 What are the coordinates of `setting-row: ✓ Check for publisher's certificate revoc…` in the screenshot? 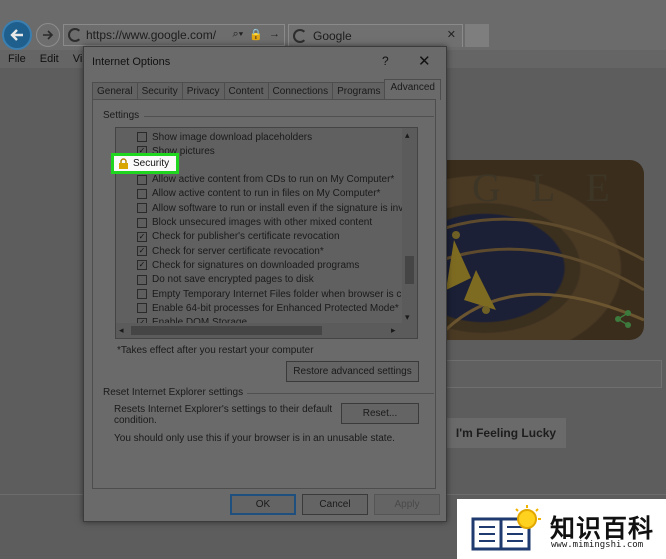 It's located at (238, 237).